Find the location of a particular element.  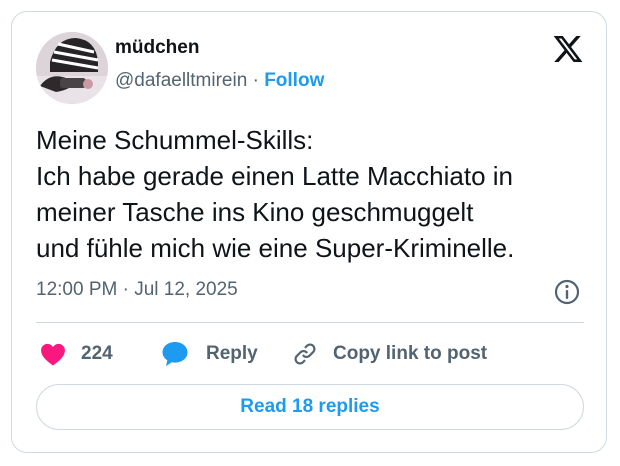

x-logo-icon is located at coordinates (568, 49).